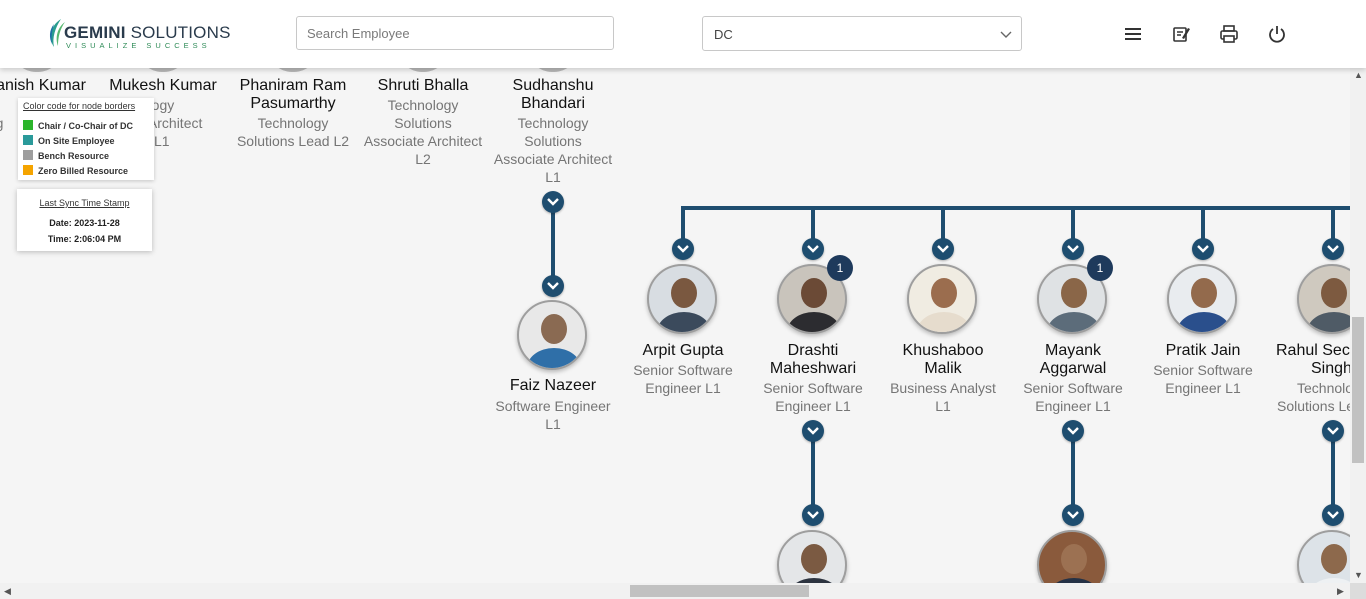 The image size is (1366, 599). What do you see at coordinates (293, 103) in the screenshot?
I see `employee-name: Pasumarthy` at bounding box center [293, 103].